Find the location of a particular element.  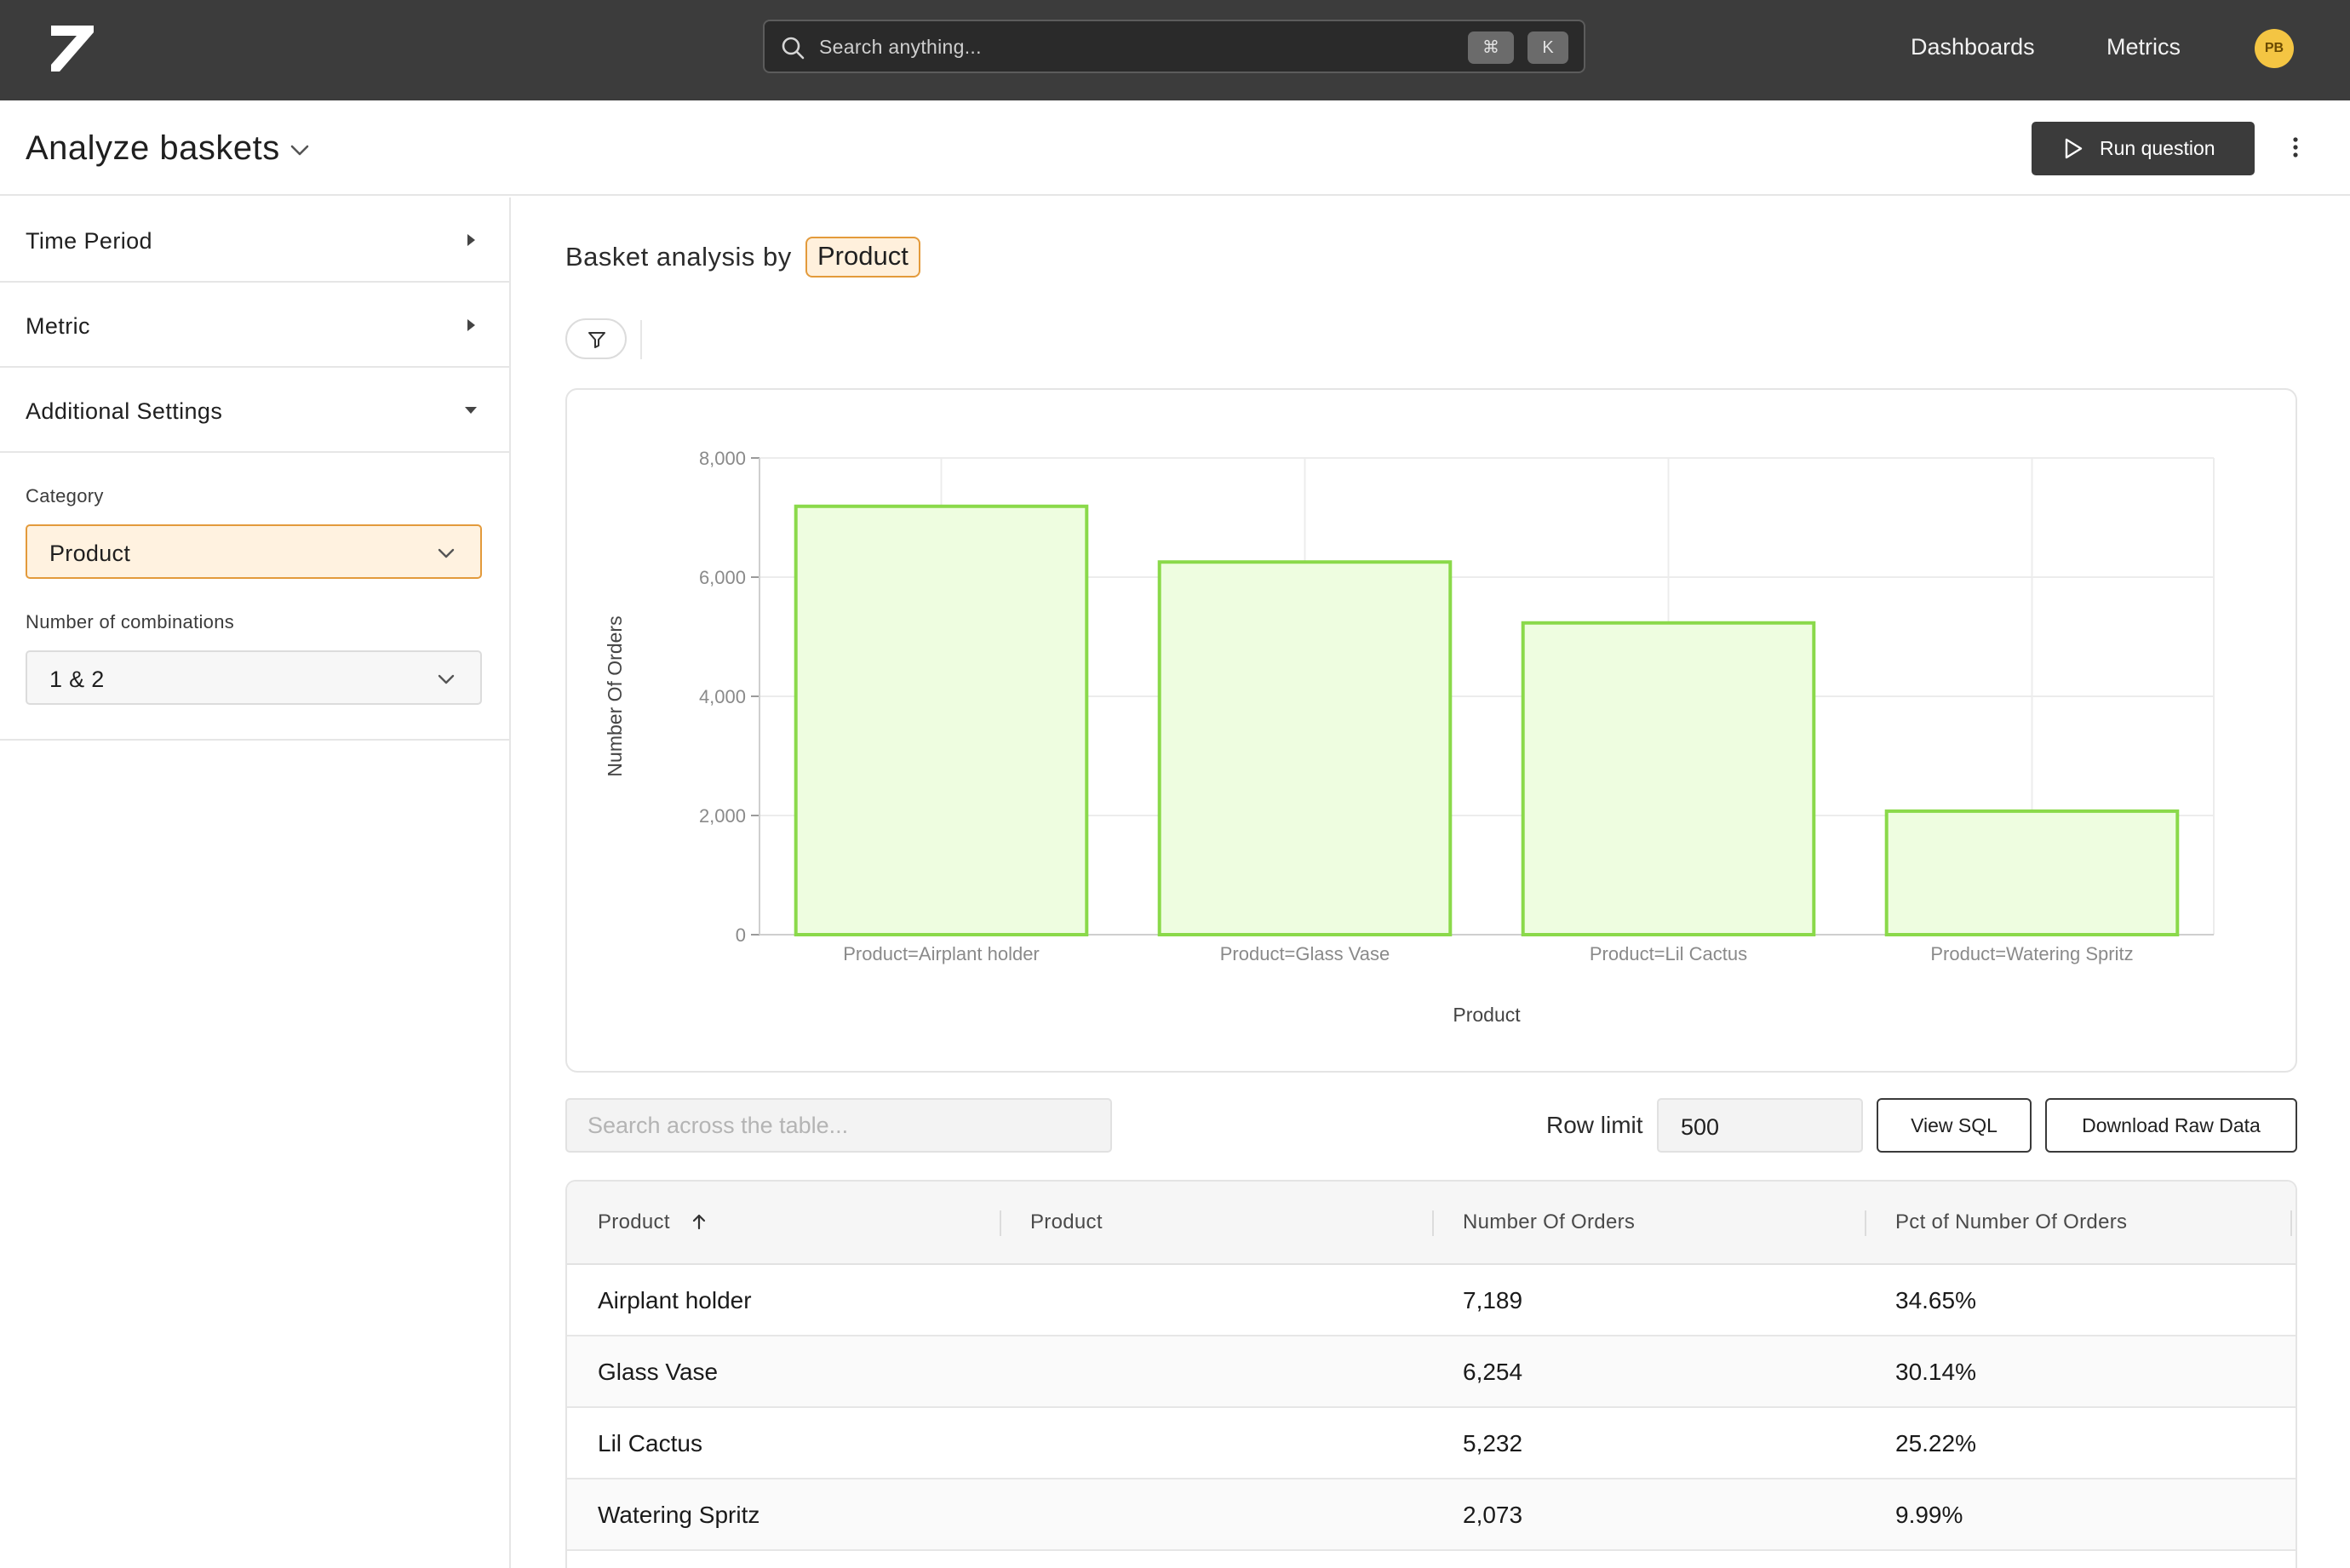

cell-pct-of-orders: 30.14% is located at coordinates (1935, 1372).